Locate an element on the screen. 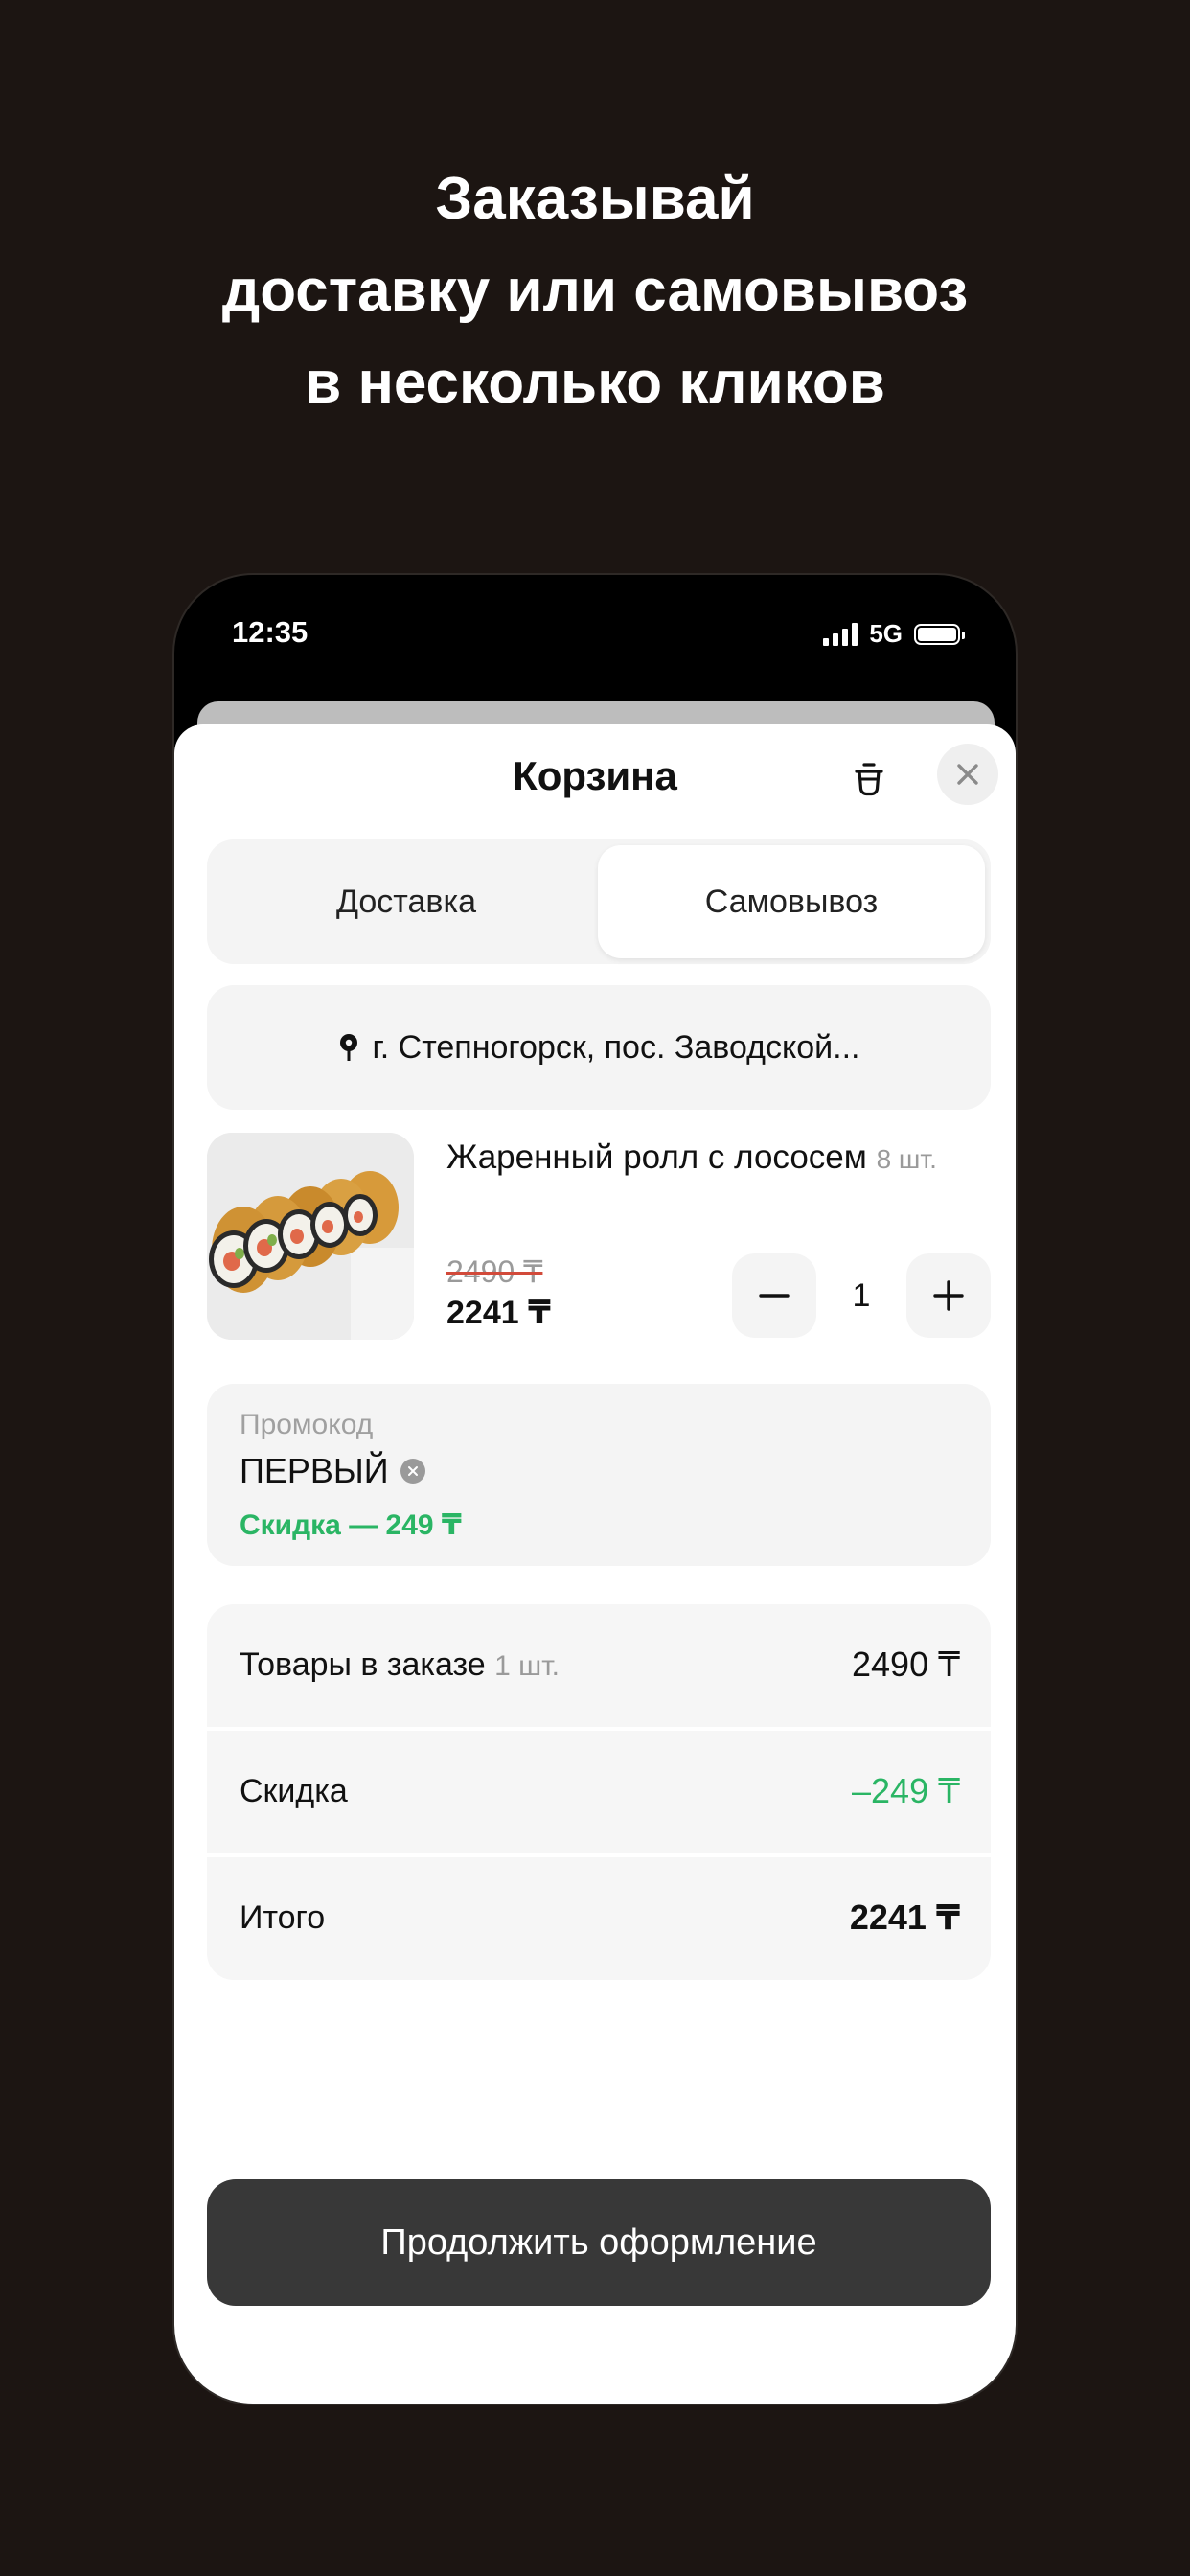 Image resolution: width=1190 pixels, height=2576 pixels. summary-items-label: Товары в заказе 1 шт. is located at coordinates (400, 1665).